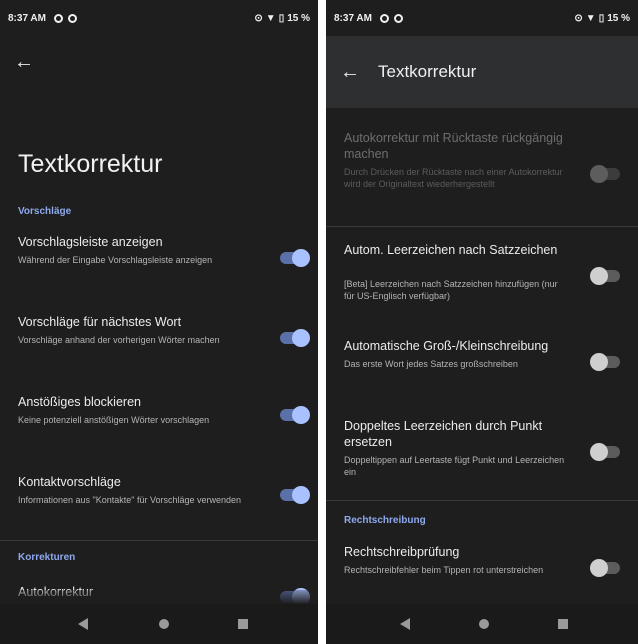  Describe the element at coordinates (451, 250) in the screenshot. I see `setting-title: Autom. Leerzeichen nach Satzzeichen` at that location.